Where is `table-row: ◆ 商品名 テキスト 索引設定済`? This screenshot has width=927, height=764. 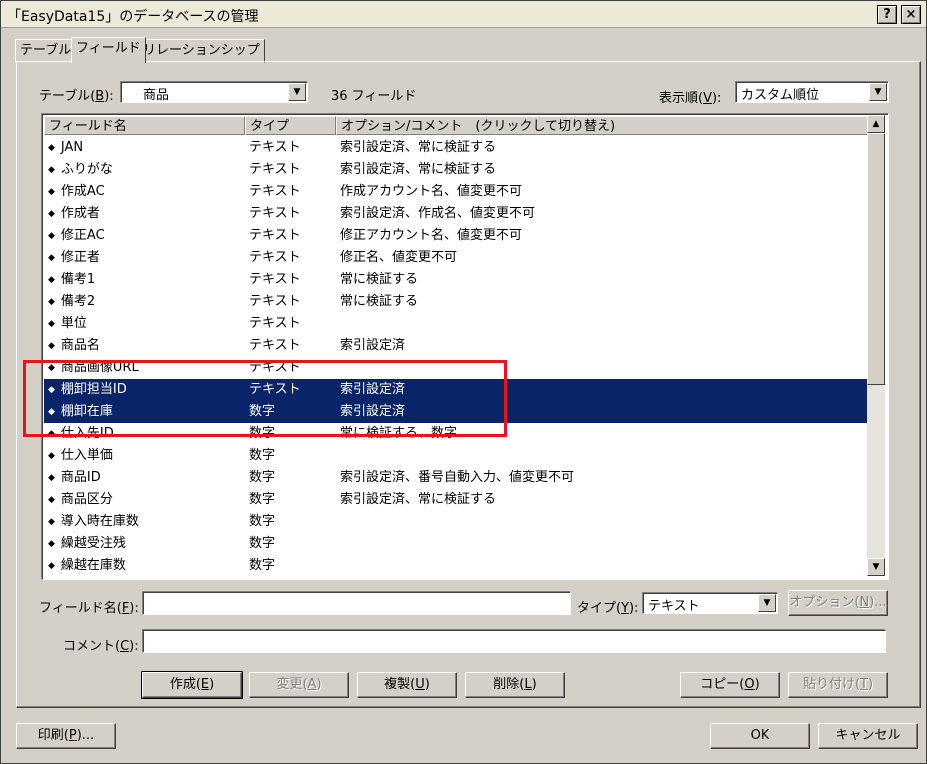 table-row: ◆ 商品名 テキスト 索引設定済 is located at coordinates (456, 346).